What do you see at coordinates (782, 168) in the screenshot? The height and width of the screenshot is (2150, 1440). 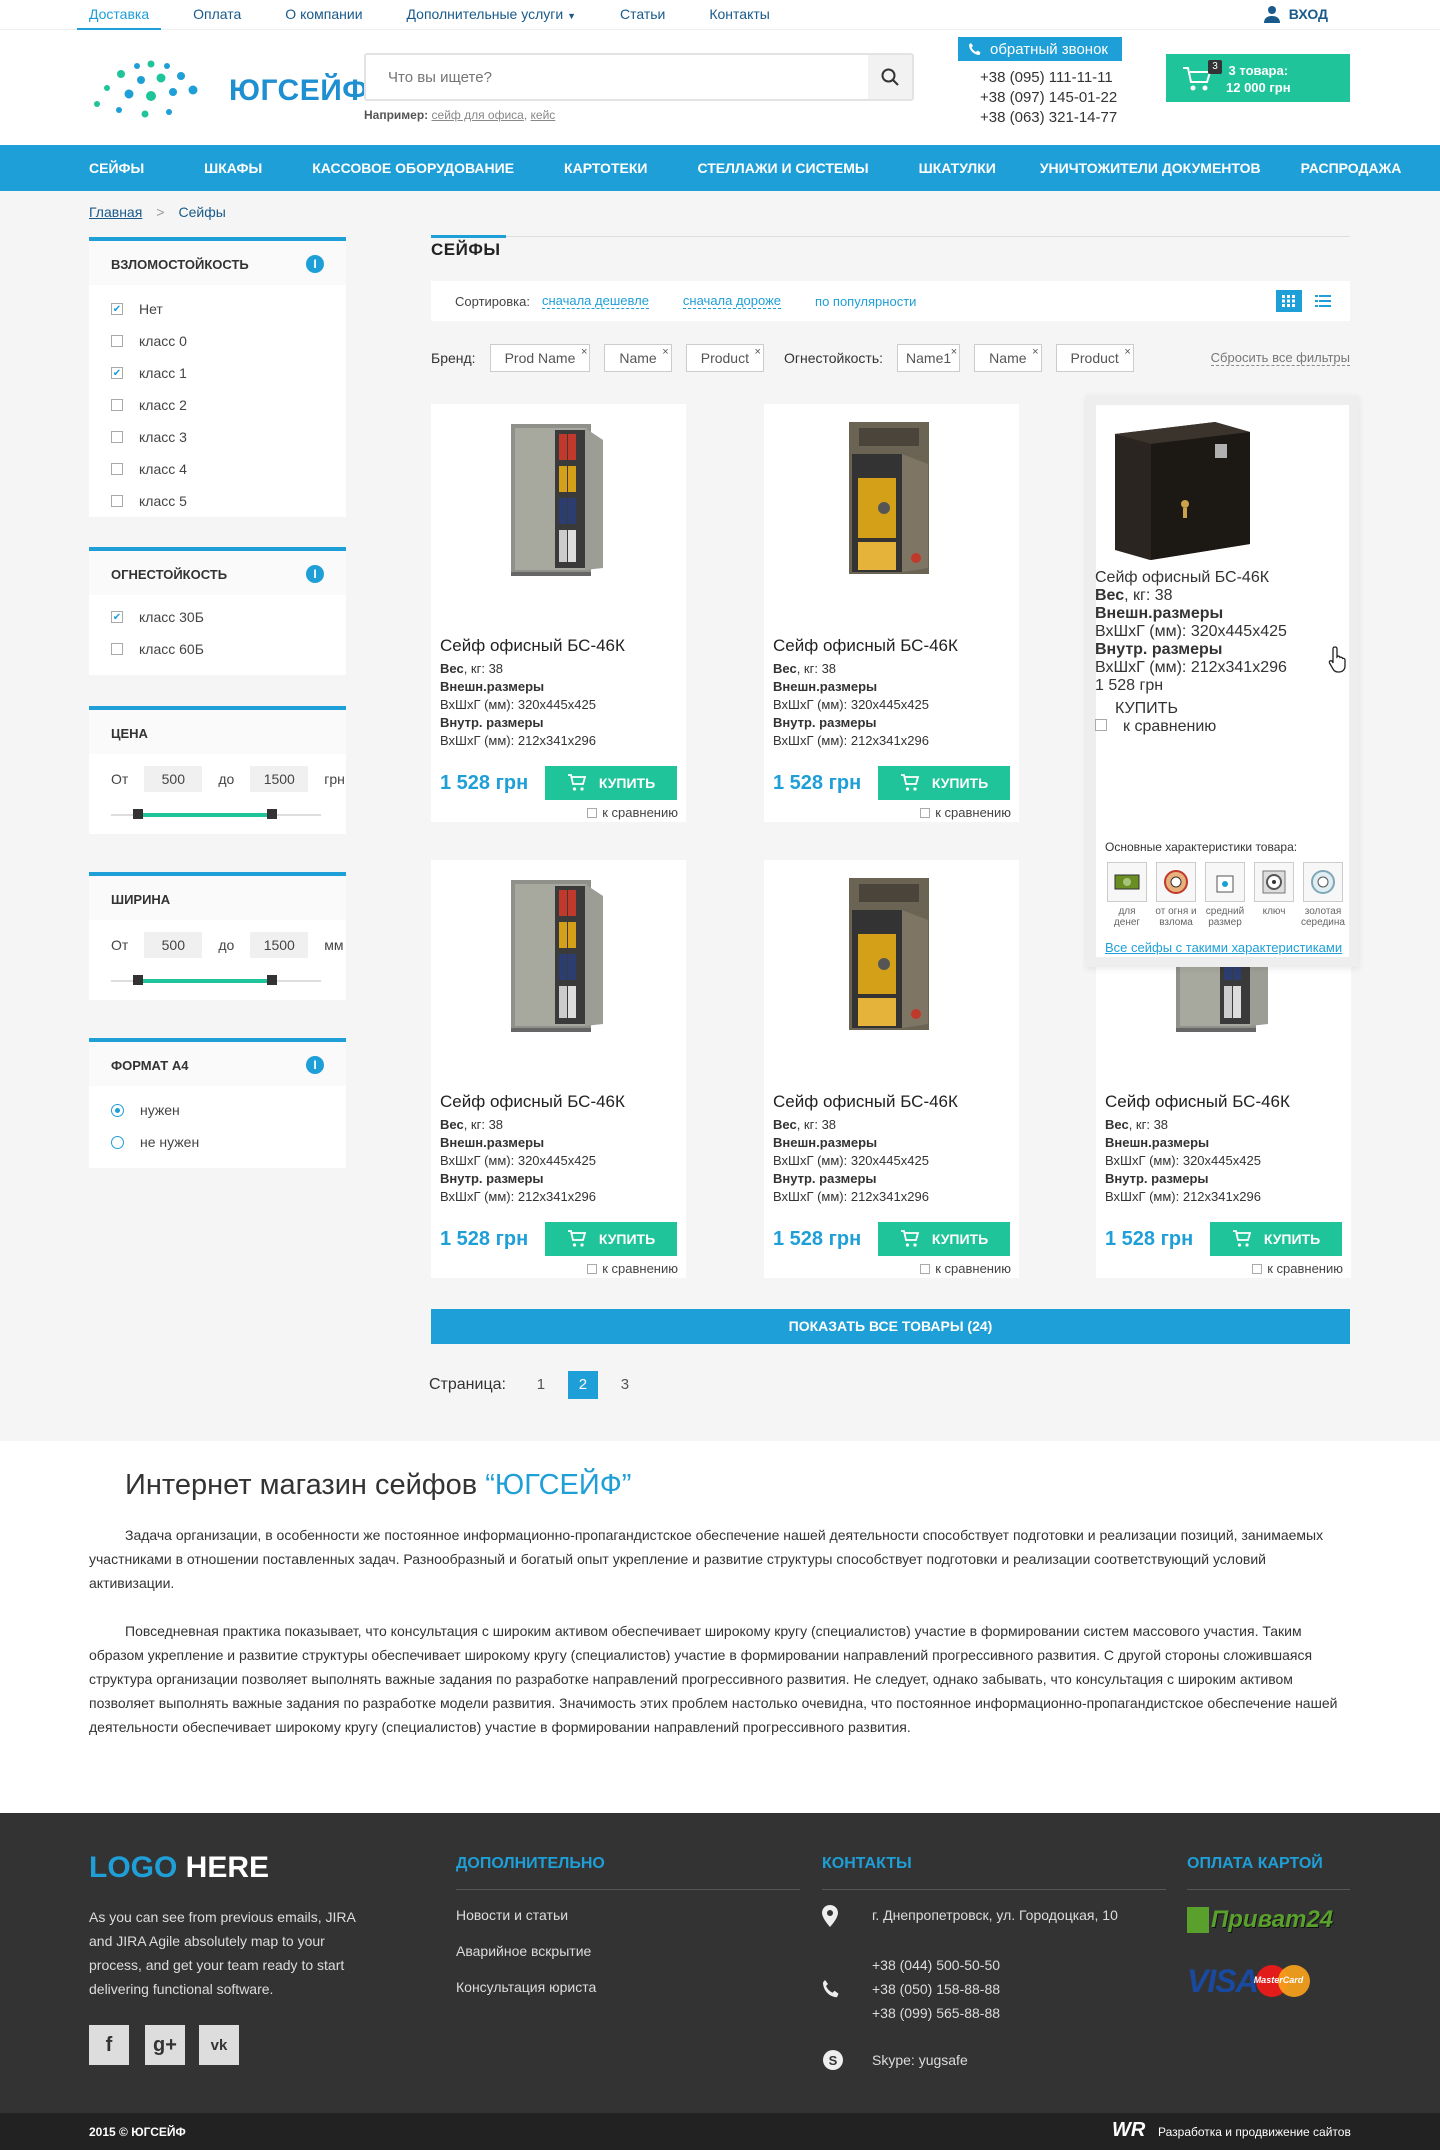 I see `nav-racks: СТЕЛЛАЖИ И СИСТЕМЫ` at bounding box center [782, 168].